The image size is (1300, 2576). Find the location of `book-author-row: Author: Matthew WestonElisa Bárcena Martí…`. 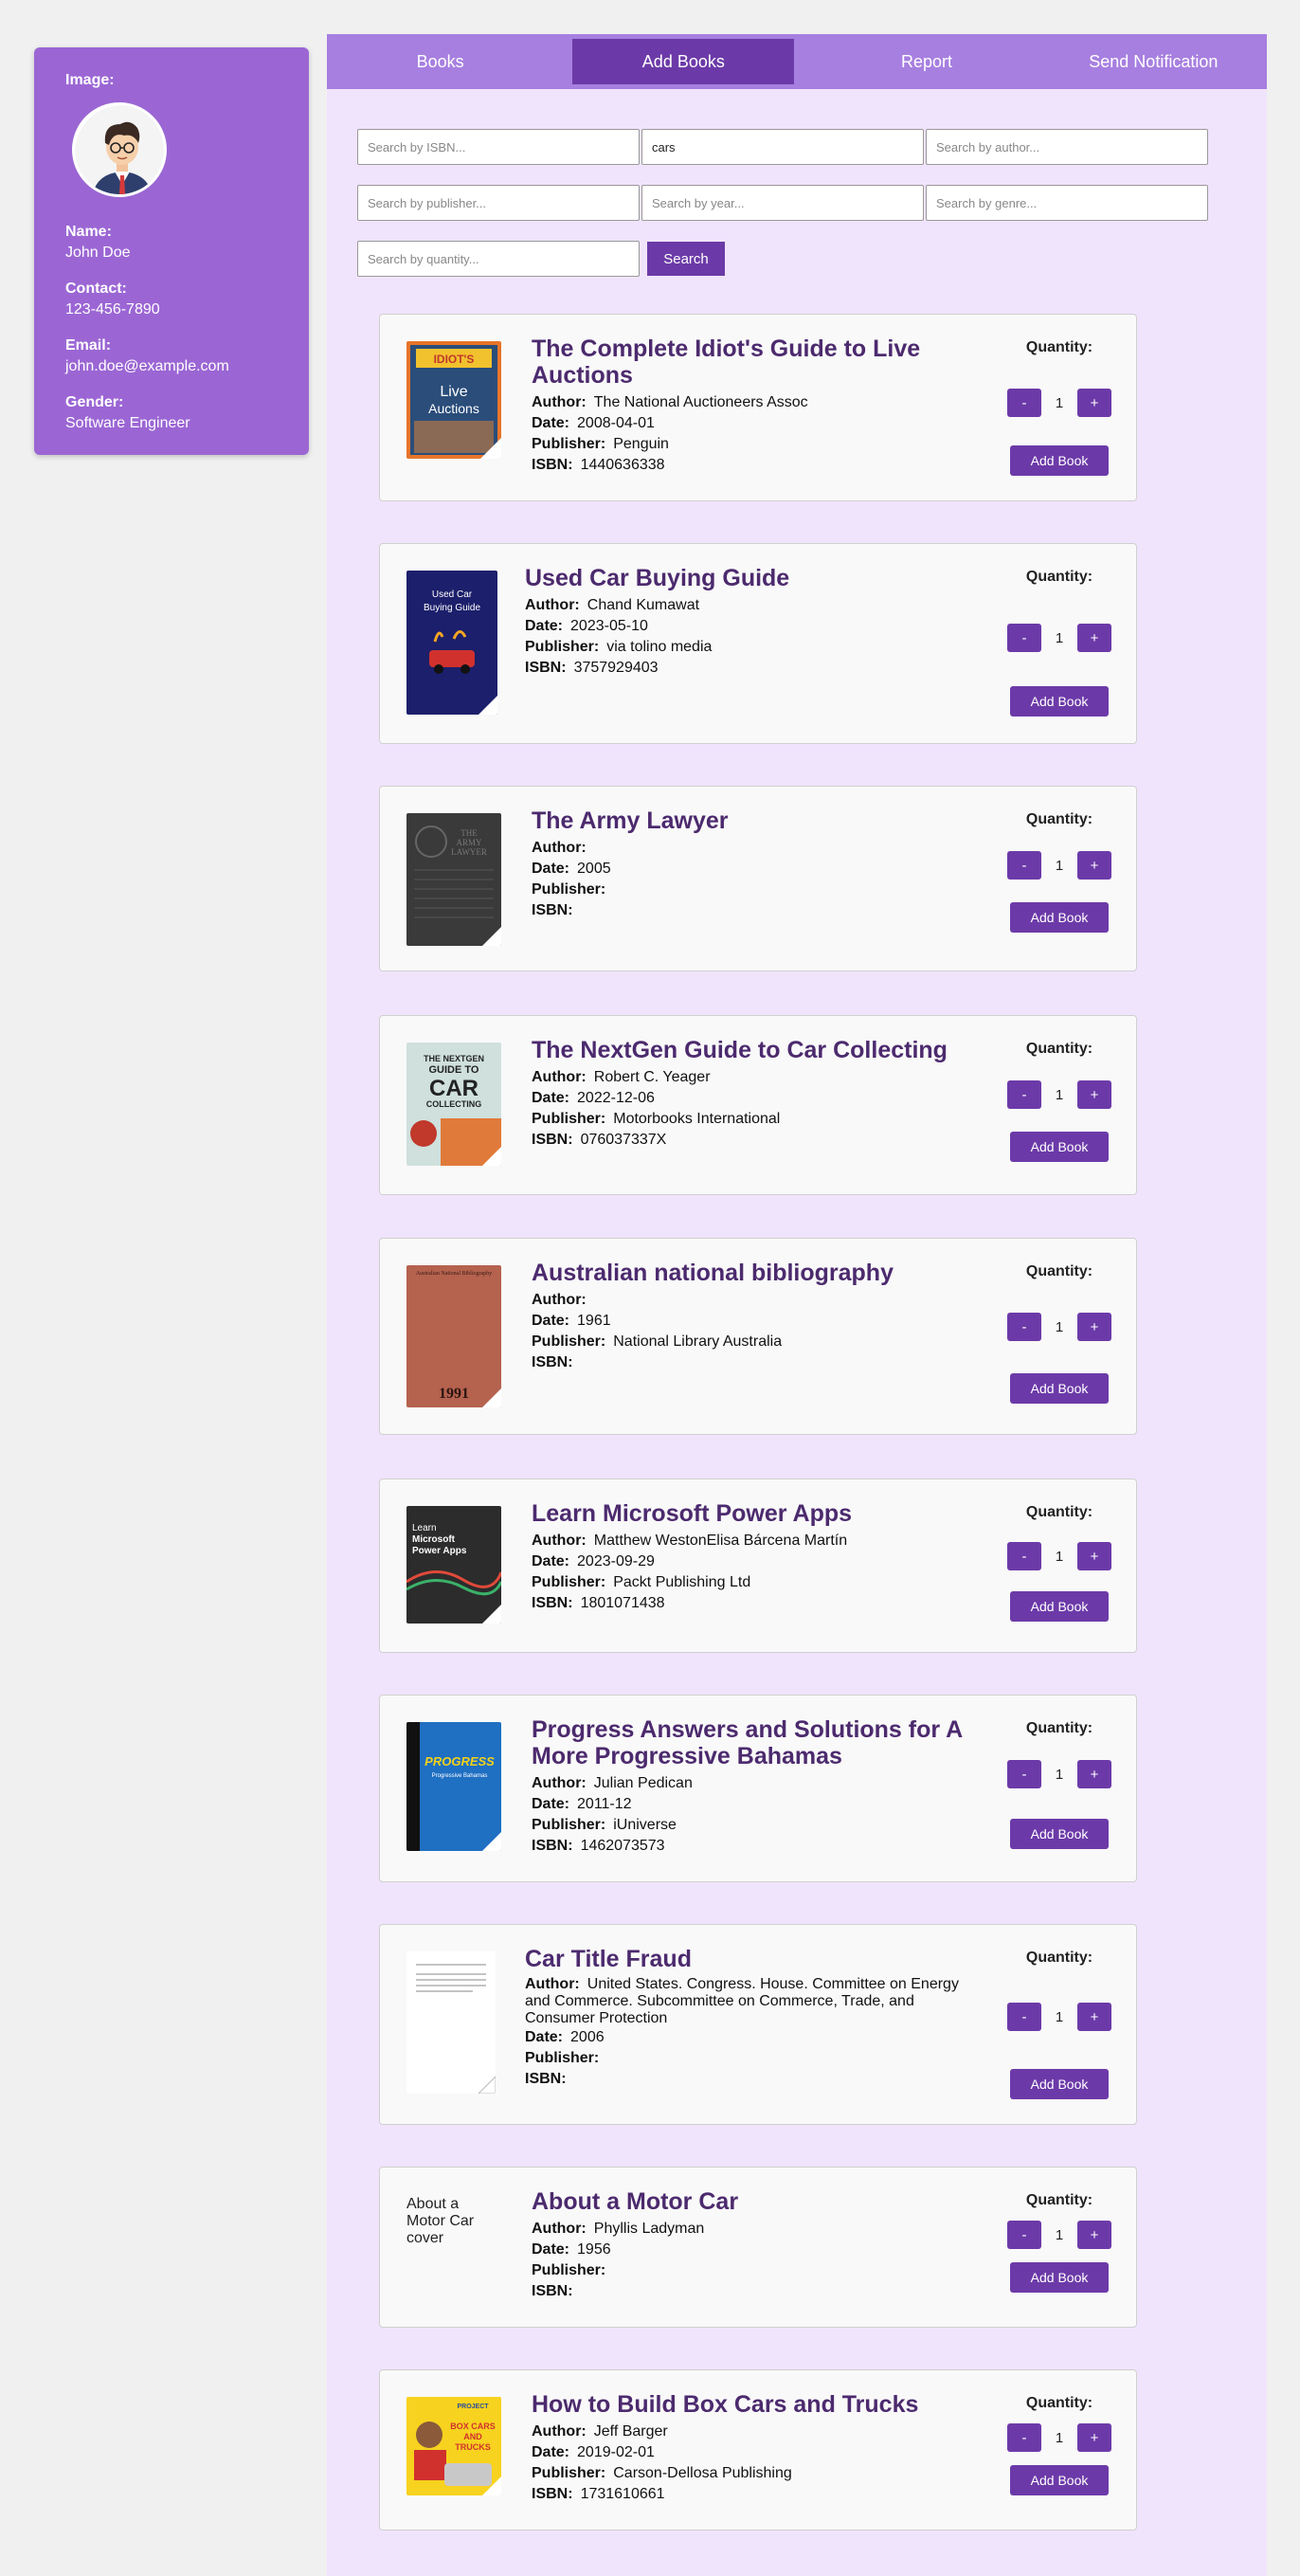

book-author-row: Author: Matthew WestonElisa Bárcena Martí… is located at coordinates (754, 1541).